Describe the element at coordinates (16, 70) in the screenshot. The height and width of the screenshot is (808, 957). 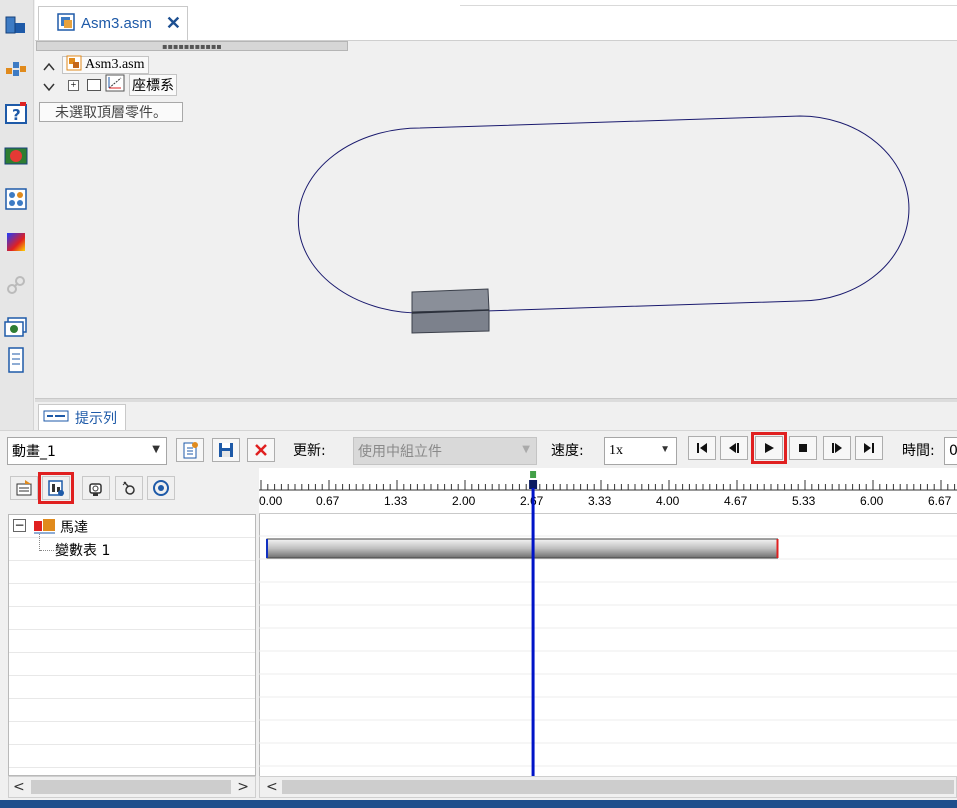
I see `assembly-structure-icon` at that location.